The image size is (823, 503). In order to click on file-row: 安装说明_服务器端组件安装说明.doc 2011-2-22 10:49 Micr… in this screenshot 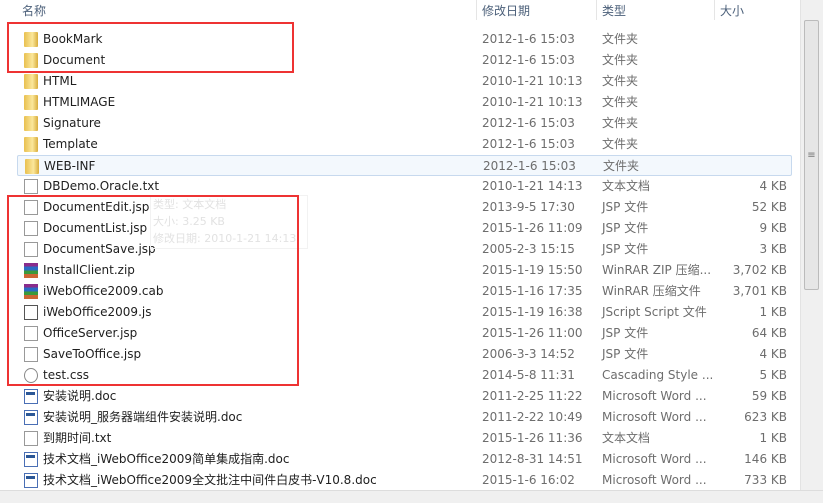, I will do `click(400, 417)`.